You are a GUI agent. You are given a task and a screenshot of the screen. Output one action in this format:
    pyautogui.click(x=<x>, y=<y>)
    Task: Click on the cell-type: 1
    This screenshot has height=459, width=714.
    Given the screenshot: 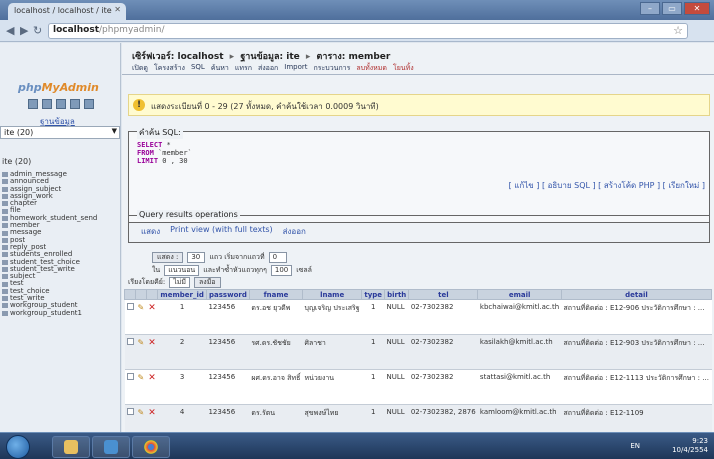 What is the action you would take?
    pyautogui.click(x=373, y=352)
    